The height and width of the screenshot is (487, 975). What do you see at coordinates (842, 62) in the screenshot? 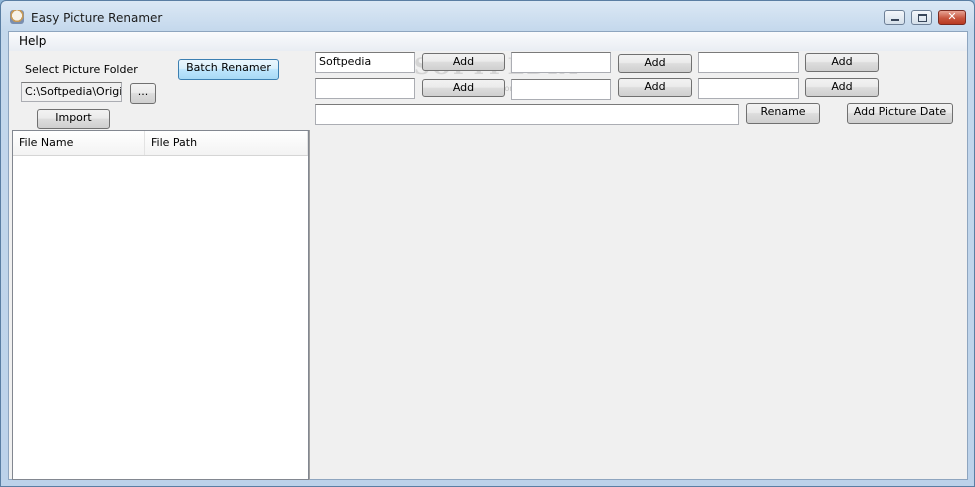
I see `add-button-3: Add` at bounding box center [842, 62].